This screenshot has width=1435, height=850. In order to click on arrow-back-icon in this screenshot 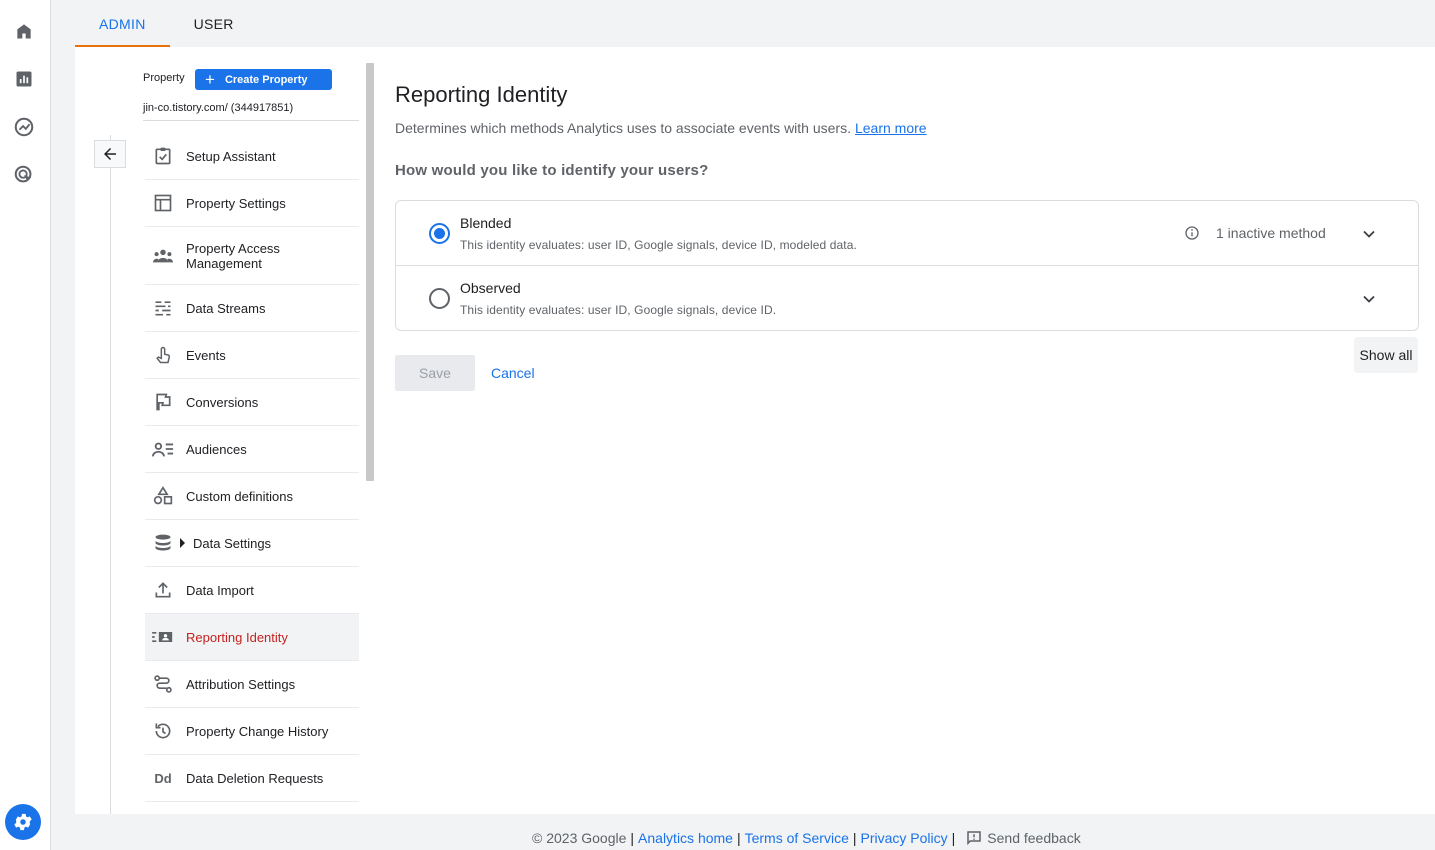, I will do `click(110, 154)`.